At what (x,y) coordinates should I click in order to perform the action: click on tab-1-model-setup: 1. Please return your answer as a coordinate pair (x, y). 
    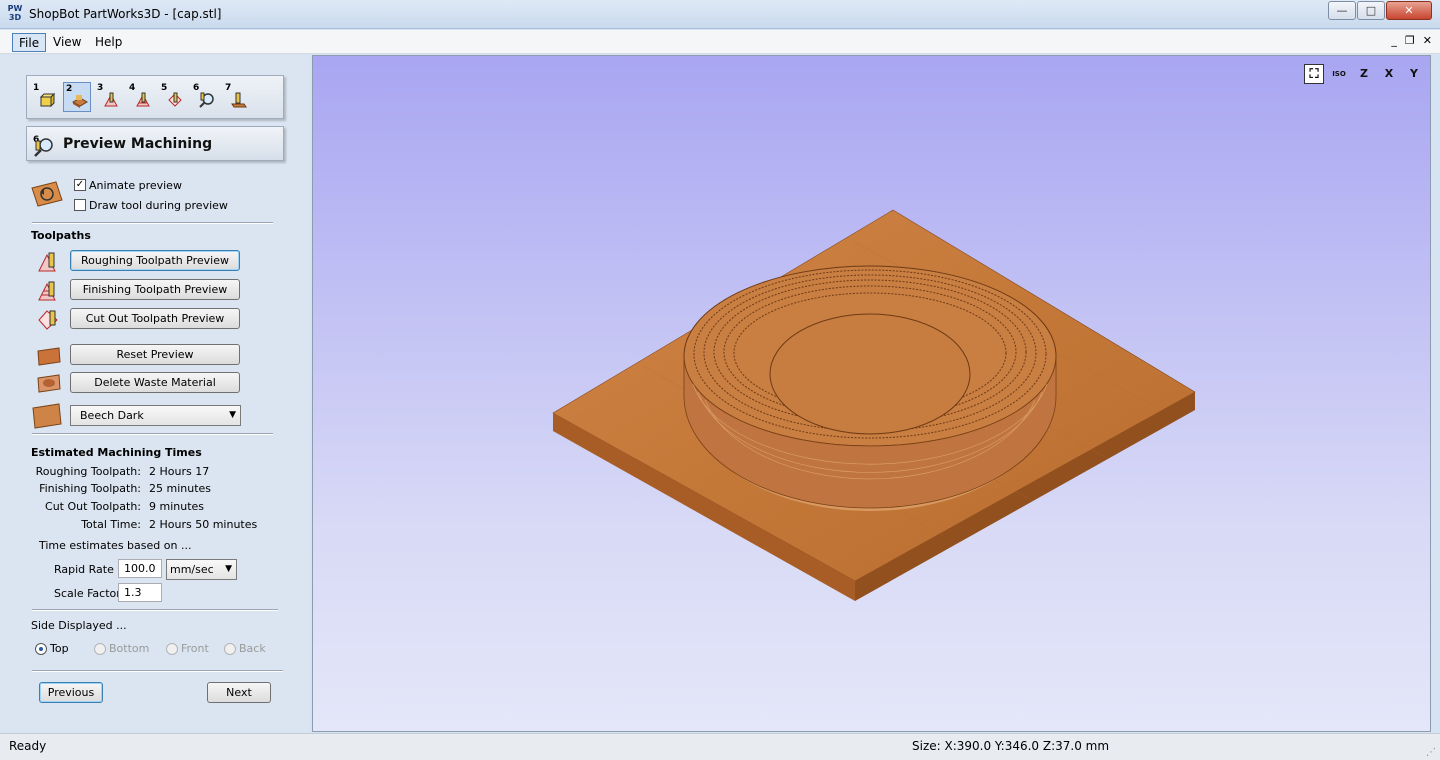
    Looking at the image, I should click on (45, 97).